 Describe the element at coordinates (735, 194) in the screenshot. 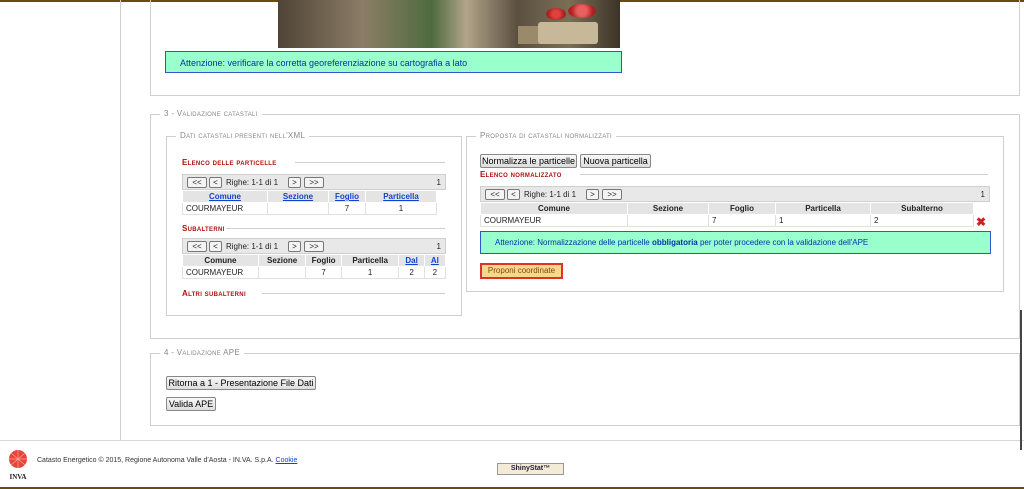

I see `normalizzato-pager: << < Righe: 1-1 di 1 > >> 1` at that location.